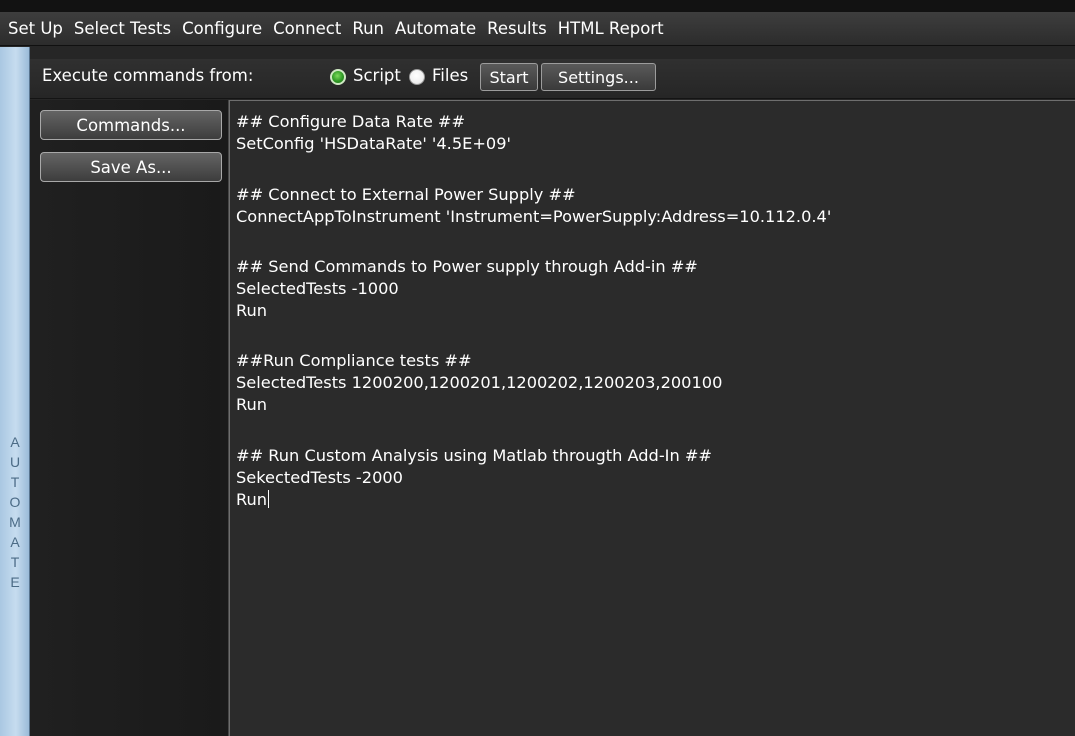 This screenshot has width=1075, height=736. Describe the element at coordinates (406, 194) in the screenshot. I see `script-line: ## Connect to External Power Supply ##` at that location.